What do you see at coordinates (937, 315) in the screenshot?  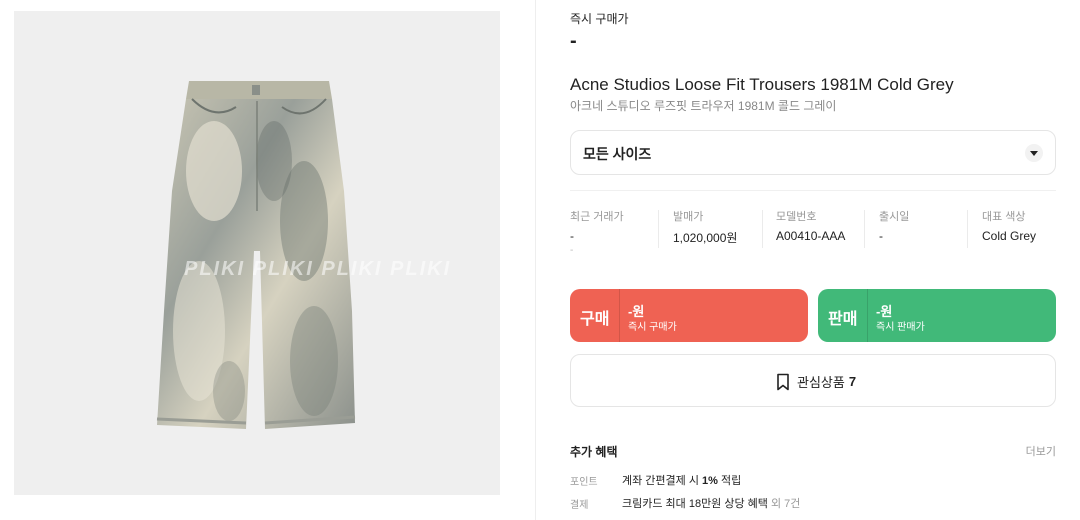 I see `sell-button: 판매 -원 즉시 판매가` at bounding box center [937, 315].